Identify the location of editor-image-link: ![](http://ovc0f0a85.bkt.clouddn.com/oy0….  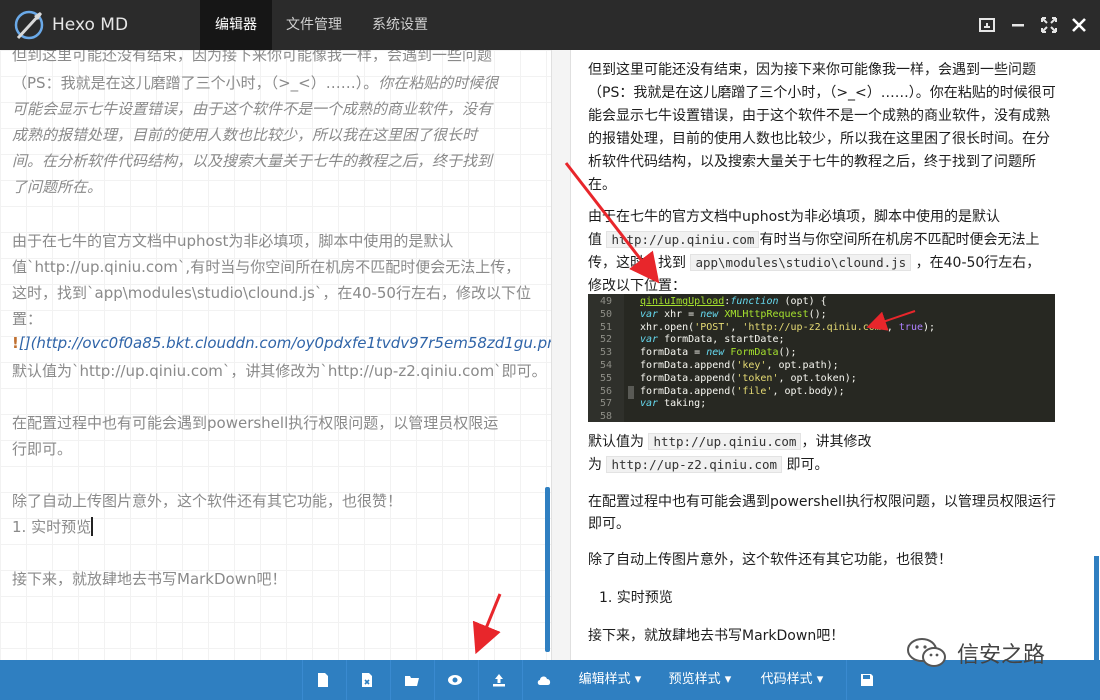
(281, 343).